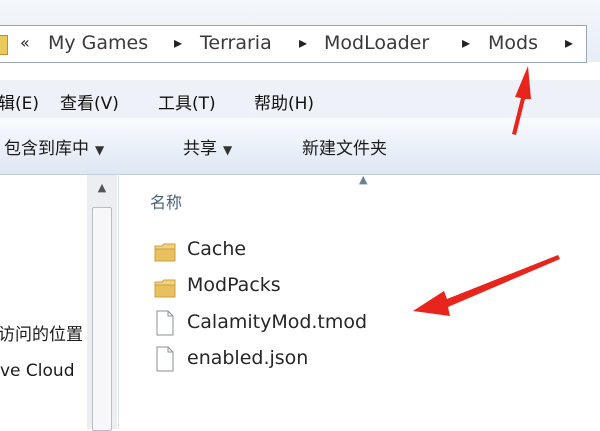 Image resolution: width=600 pixels, height=431 pixels. I want to click on menu-tools: 工具(T), so click(187, 101).